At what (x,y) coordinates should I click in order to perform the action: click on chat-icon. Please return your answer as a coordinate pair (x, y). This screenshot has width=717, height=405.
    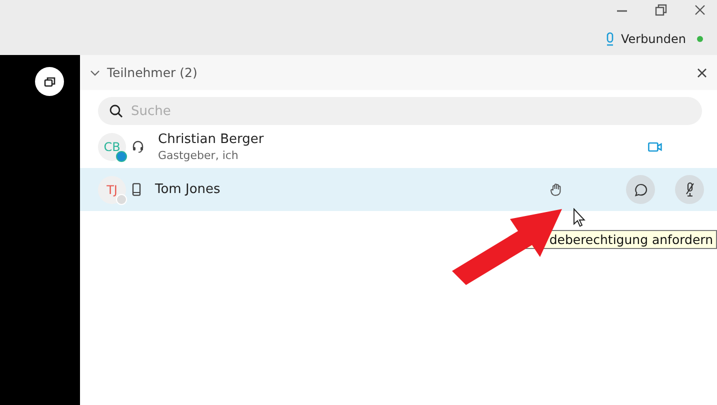
    Looking at the image, I should click on (641, 189).